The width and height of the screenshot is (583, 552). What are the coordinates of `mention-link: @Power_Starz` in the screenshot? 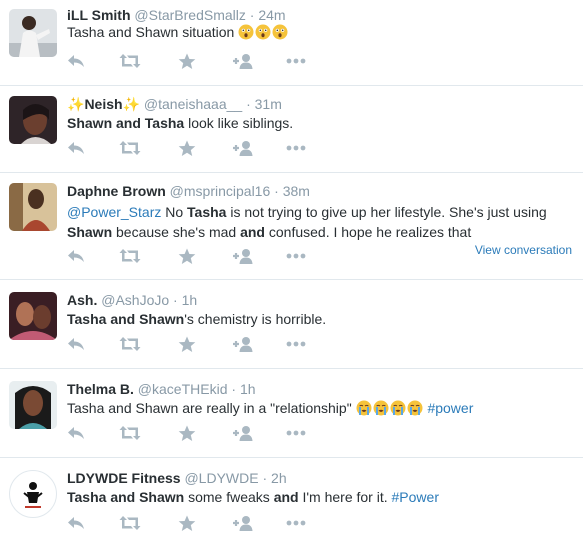 It's located at (114, 212).